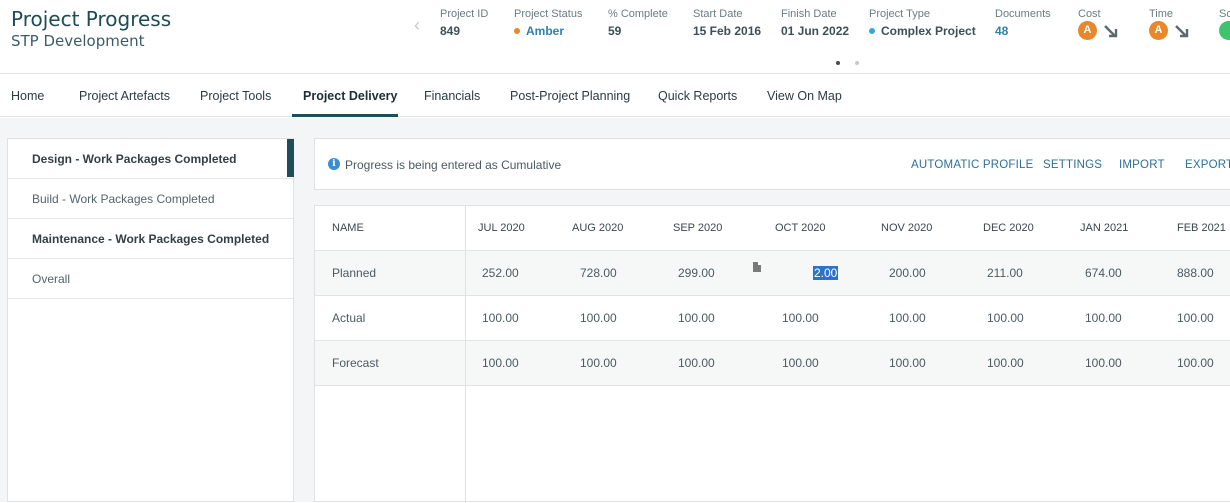  I want to click on project-id-field: Project ID 849, so click(464, 23).